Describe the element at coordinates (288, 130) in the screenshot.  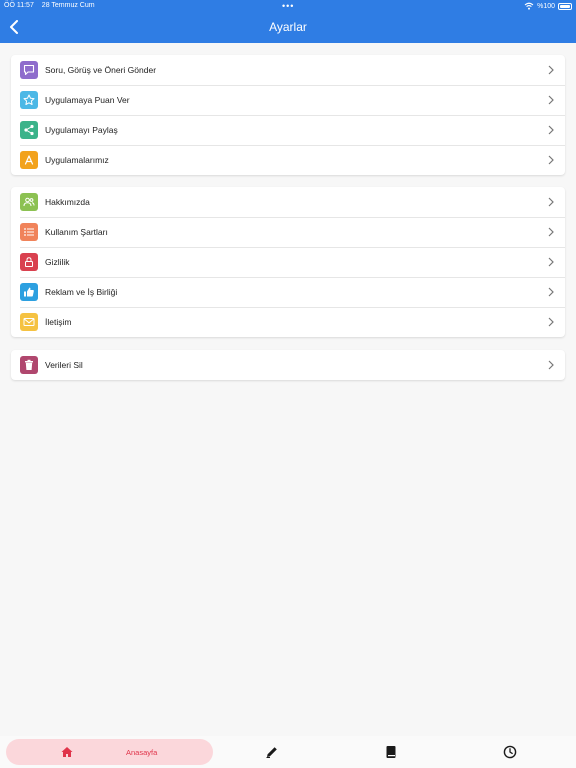
I see `menu-item-share-app: Uygulamayı Paylaş` at that location.